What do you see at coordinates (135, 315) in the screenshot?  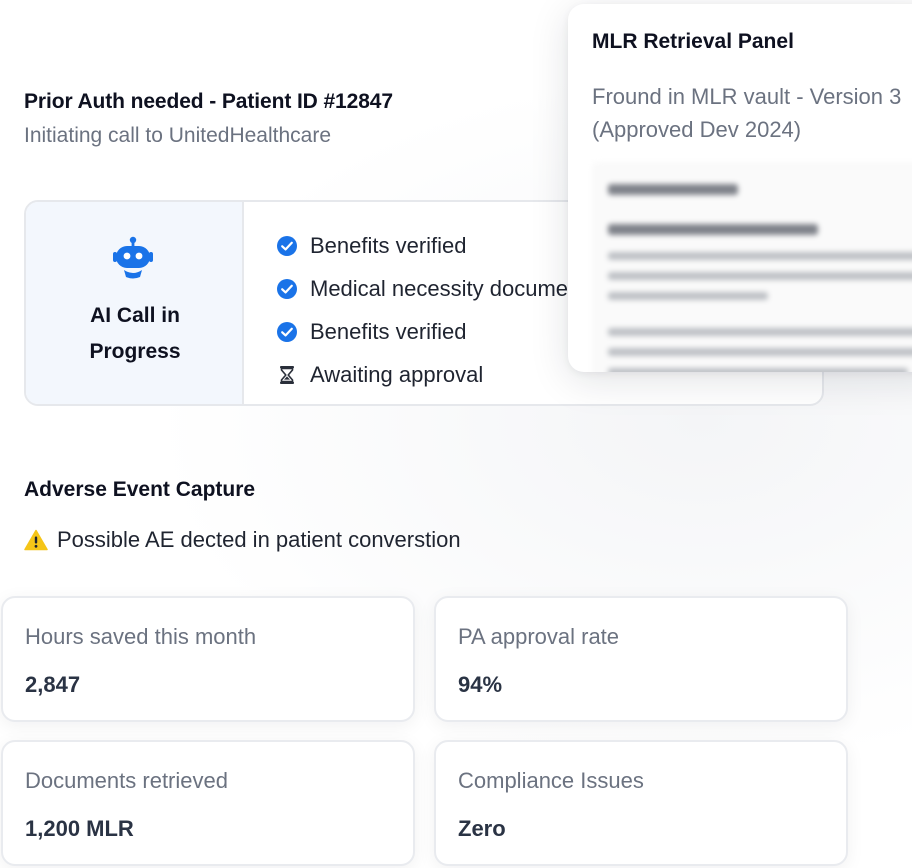 I see `call-status-line1: AI Call in` at bounding box center [135, 315].